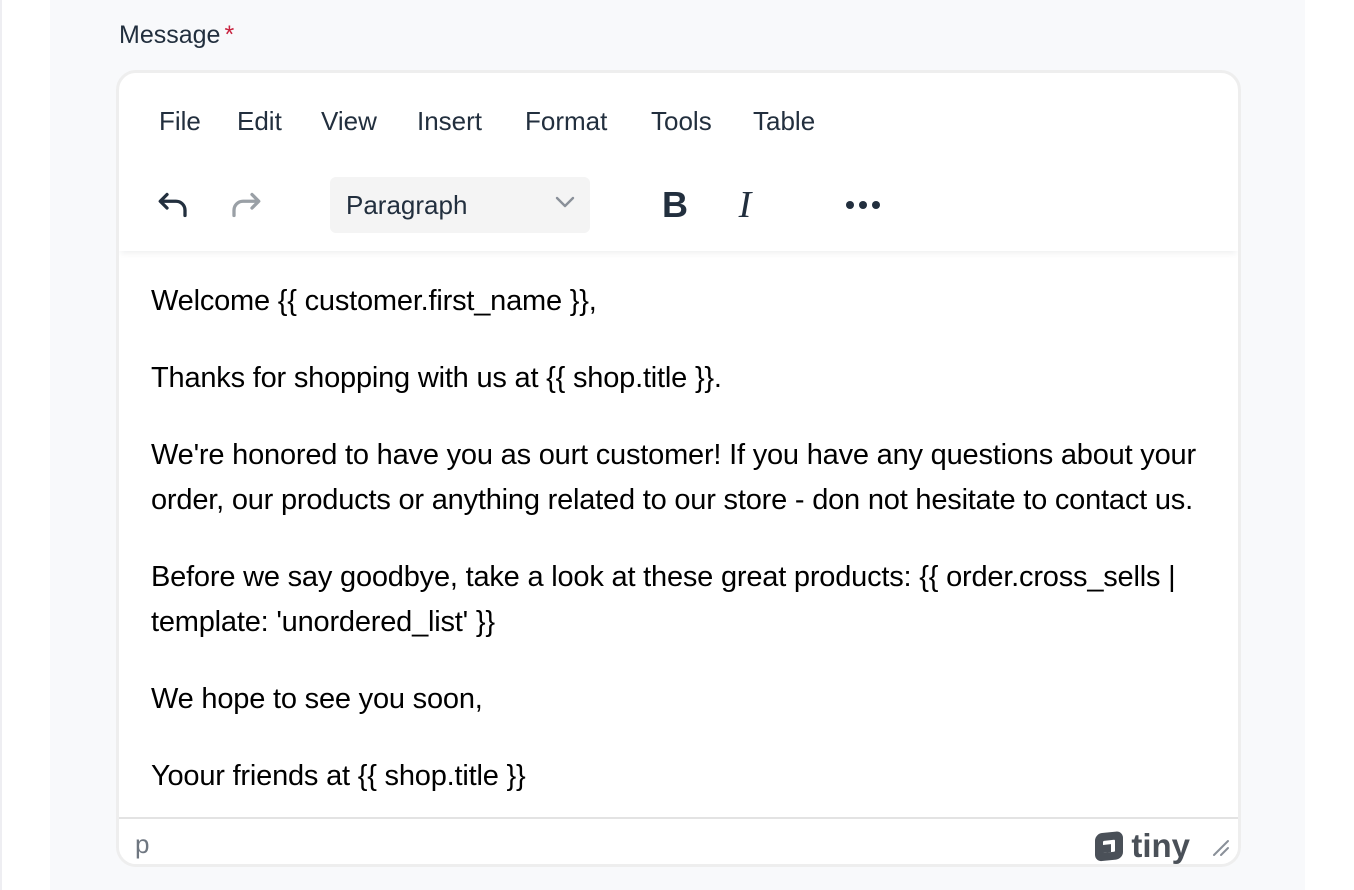 The width and height of the screenshot is (1354, 890). Describe the element at coordinates (317, 699) in the screenshot. I see `content-paragraph: We hope to see you soon,` at that location.